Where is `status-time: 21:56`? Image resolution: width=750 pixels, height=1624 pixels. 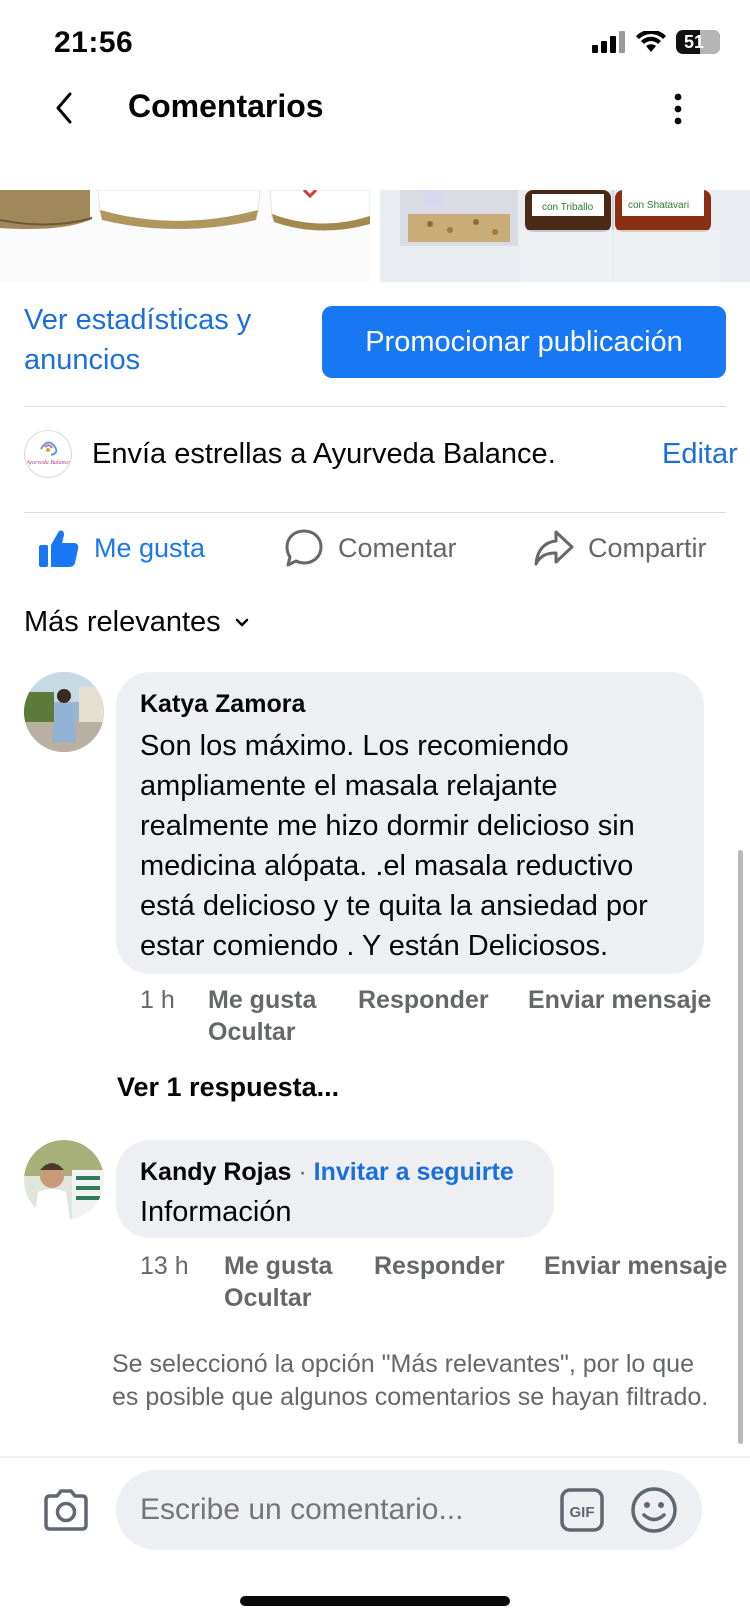
status-time: 21:56 is located at coordinates (94, 42).